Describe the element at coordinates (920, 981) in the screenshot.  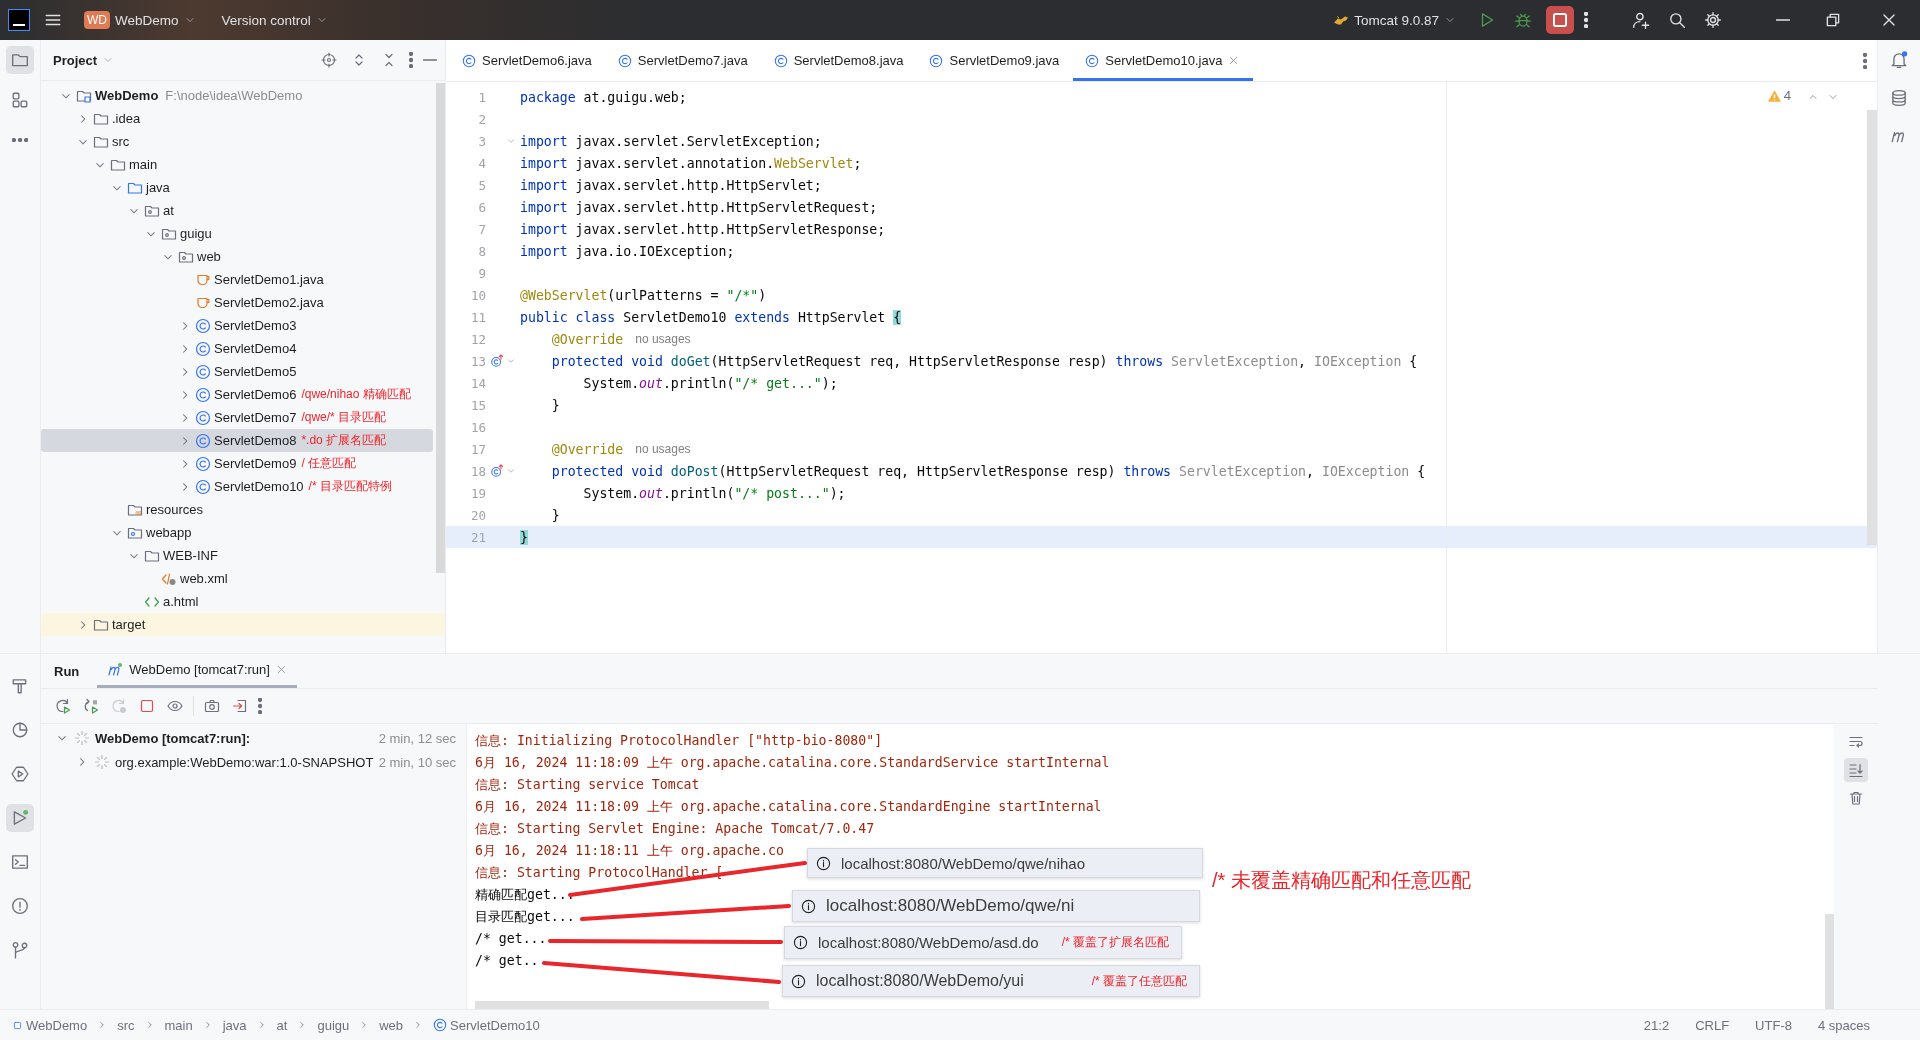
I see `url-text: localhost:8080/WebDemo/yui` at that location.